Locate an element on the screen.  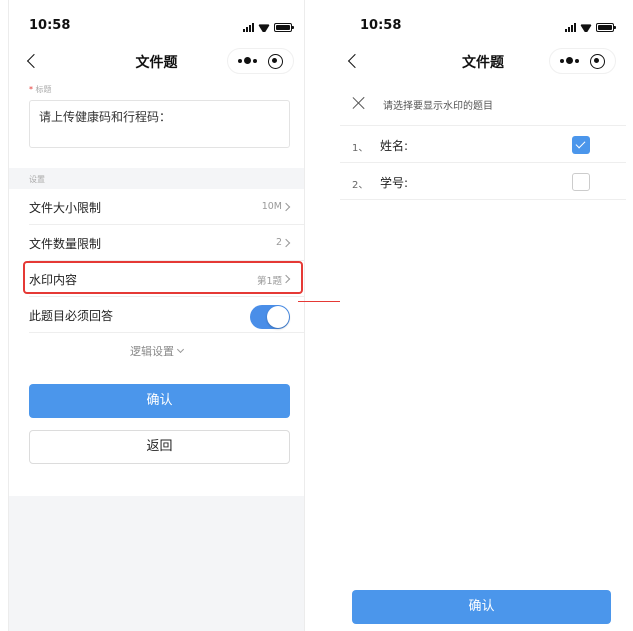
option-row: 2、 学号: is located at coordinates (483, 182).